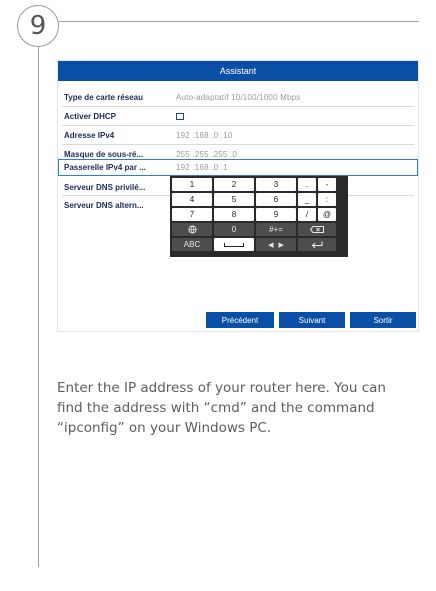 This screenshot has width=436, height=591. Describe the element at coordinates (307, 199) in the screenshot. I see `key-underscore: _` at that location.